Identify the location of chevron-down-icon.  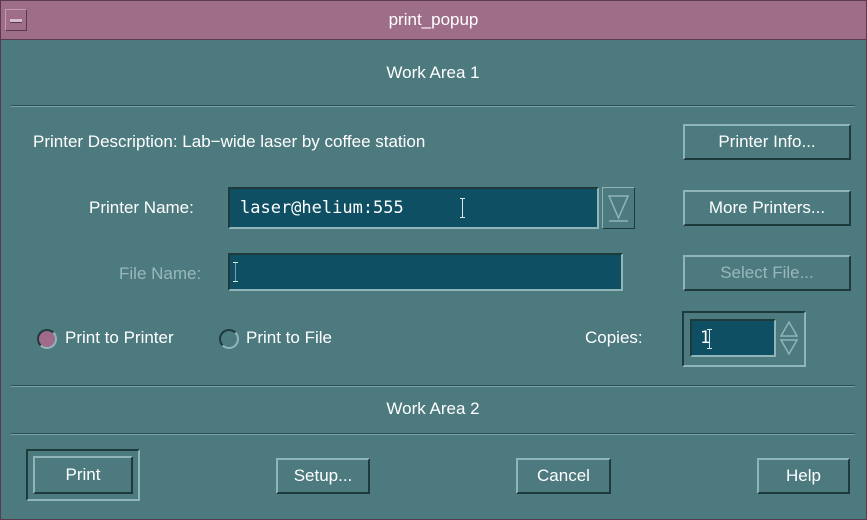
(618, 208).